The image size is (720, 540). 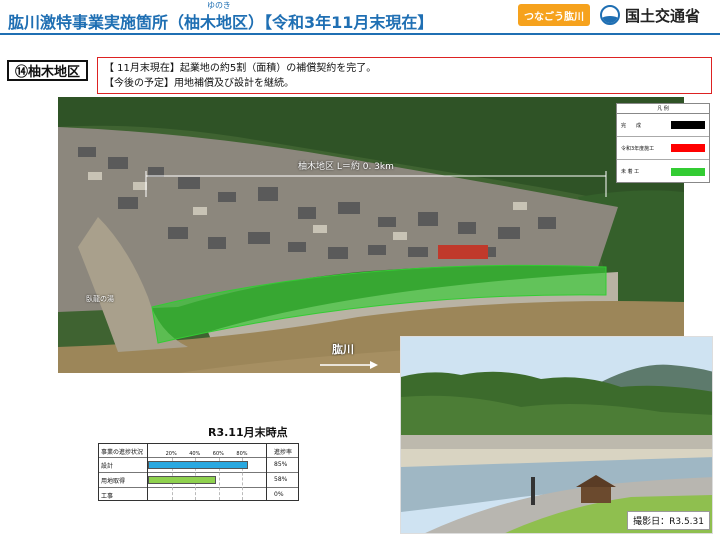 What do you see at coordinates (630, 172) in the screenshot?
I see `legend-label: 未 着 工` at bounding box center [630, 172].